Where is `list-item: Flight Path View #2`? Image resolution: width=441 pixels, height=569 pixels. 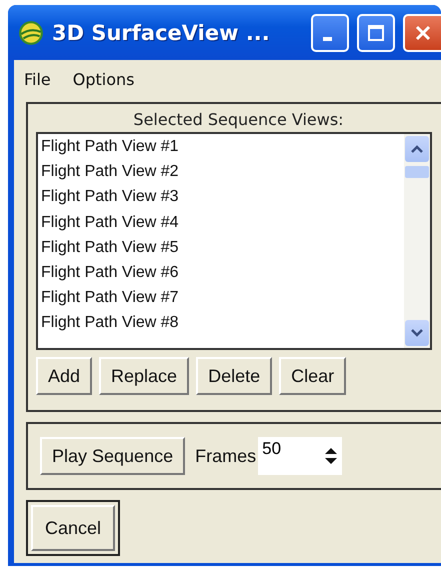 list-item: Flight Path View #2 is located at coordinates (222, 171).